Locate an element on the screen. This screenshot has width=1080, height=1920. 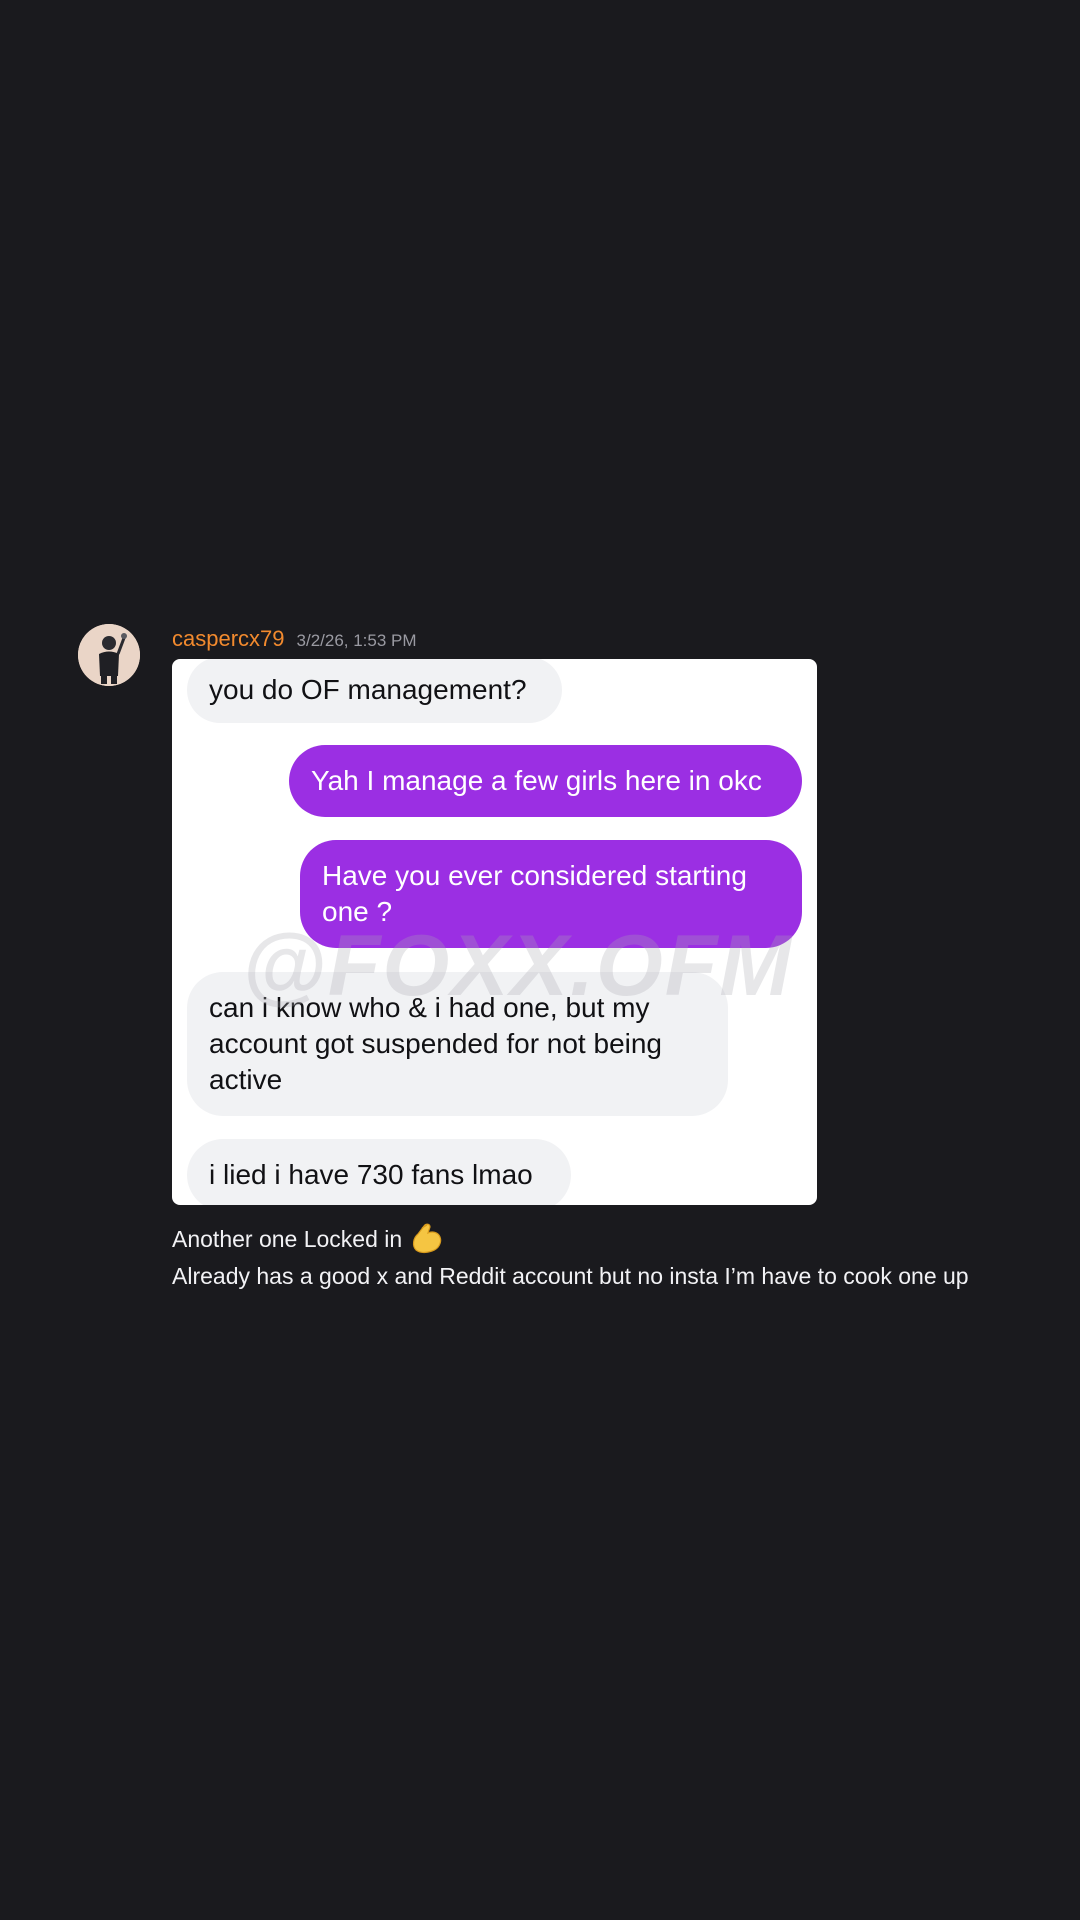
incoming-bubble: i lied i have 730 fans lmao is located at coordinates (379, 1172).